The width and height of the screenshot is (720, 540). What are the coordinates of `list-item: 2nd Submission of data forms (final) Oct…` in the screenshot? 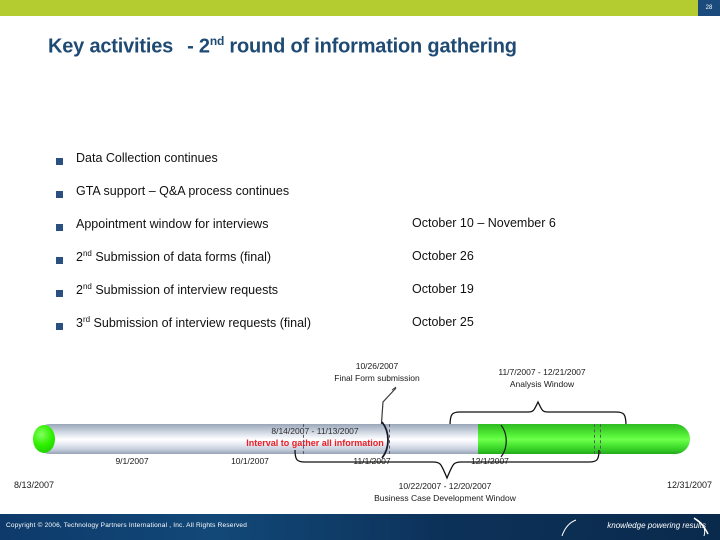 It's located at (360, 265).